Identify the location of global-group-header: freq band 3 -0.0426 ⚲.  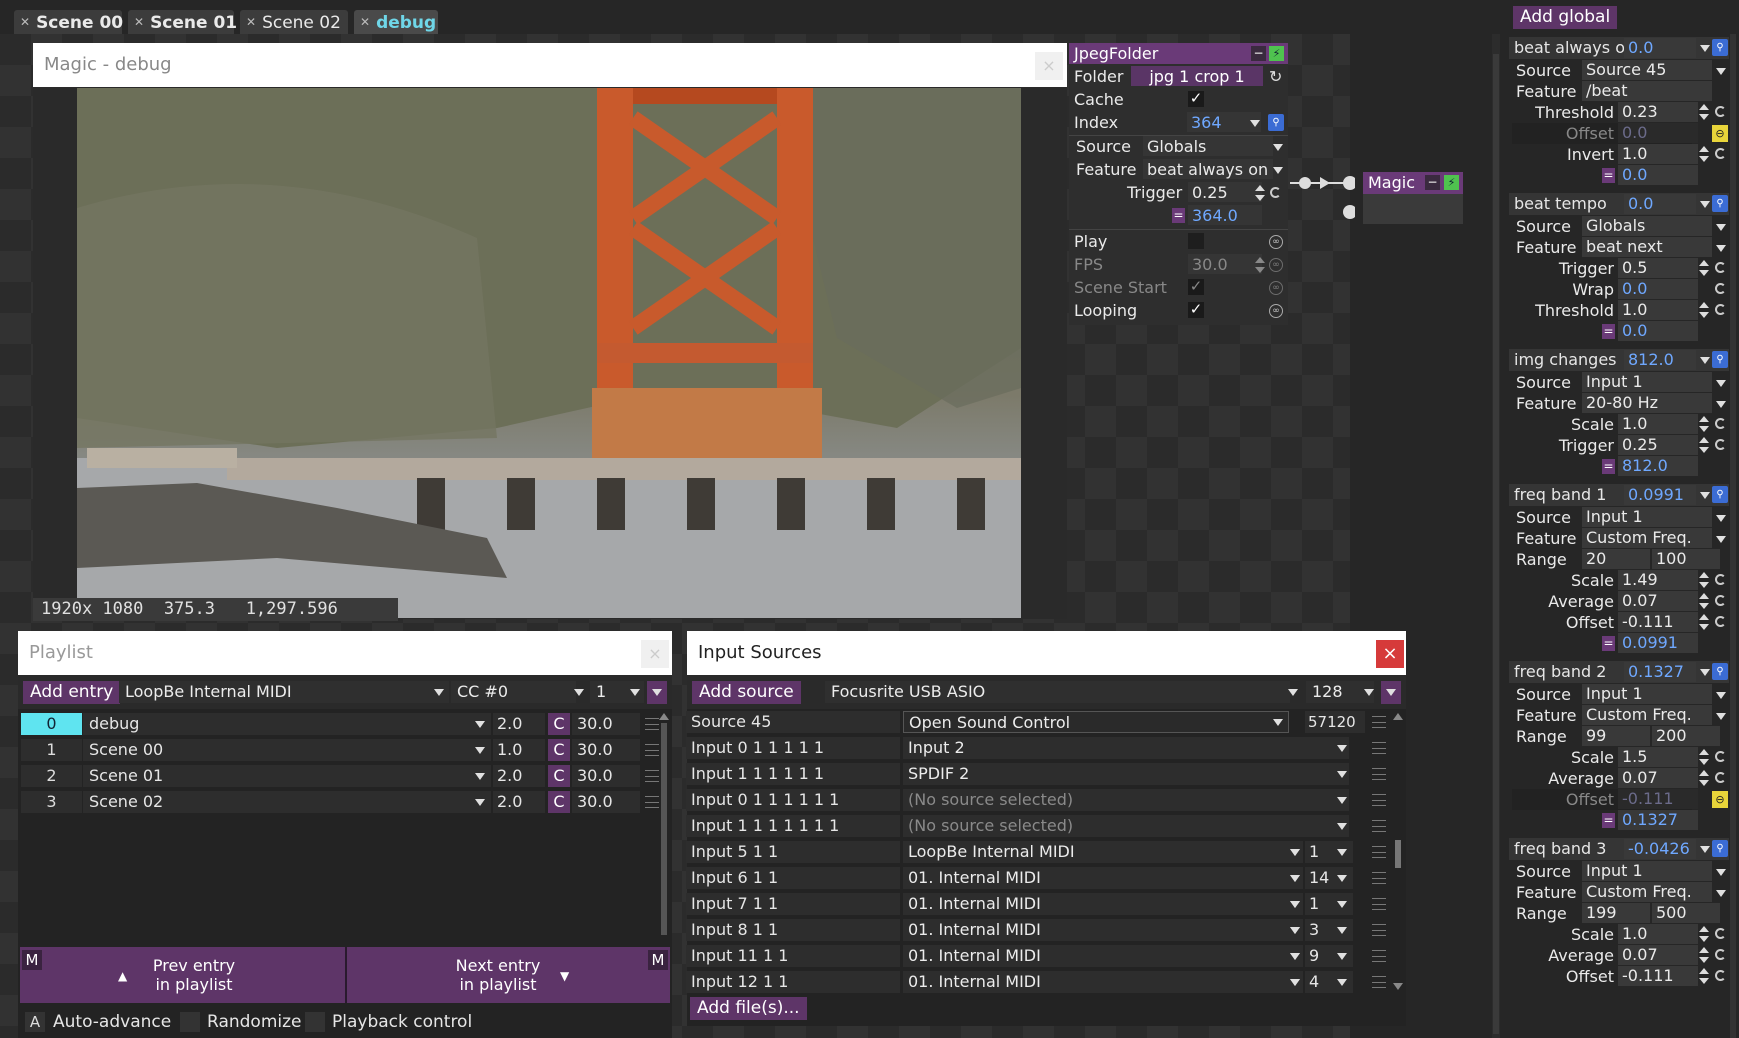
(1619, 849).